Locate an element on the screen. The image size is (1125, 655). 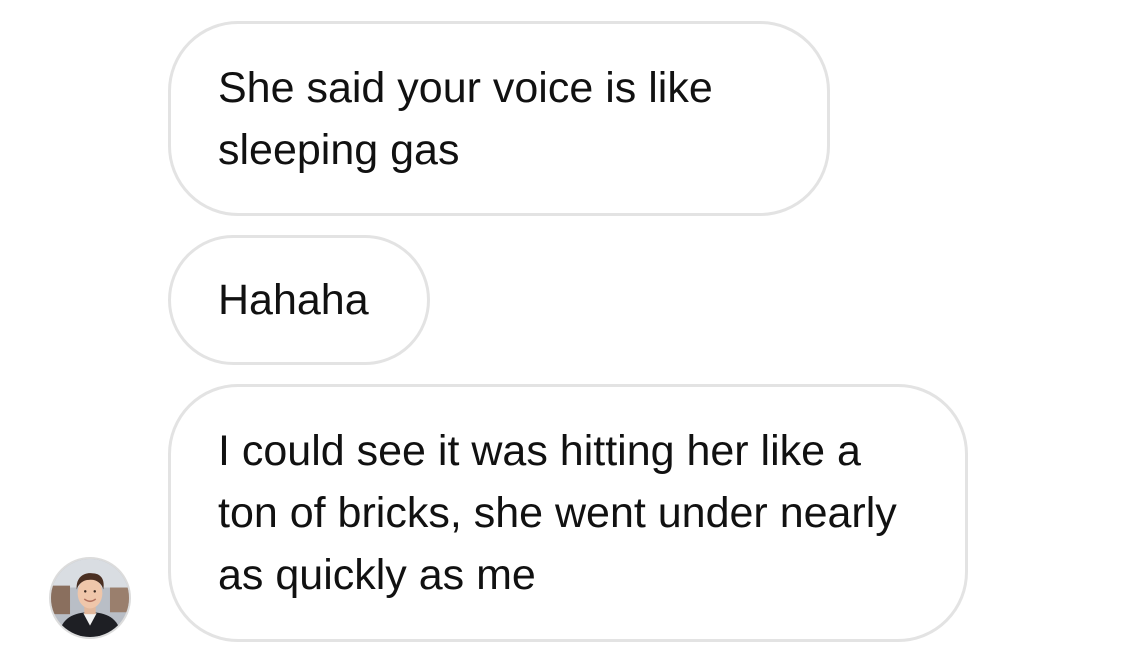
sender-avatar is located at coordinates (90, 598).